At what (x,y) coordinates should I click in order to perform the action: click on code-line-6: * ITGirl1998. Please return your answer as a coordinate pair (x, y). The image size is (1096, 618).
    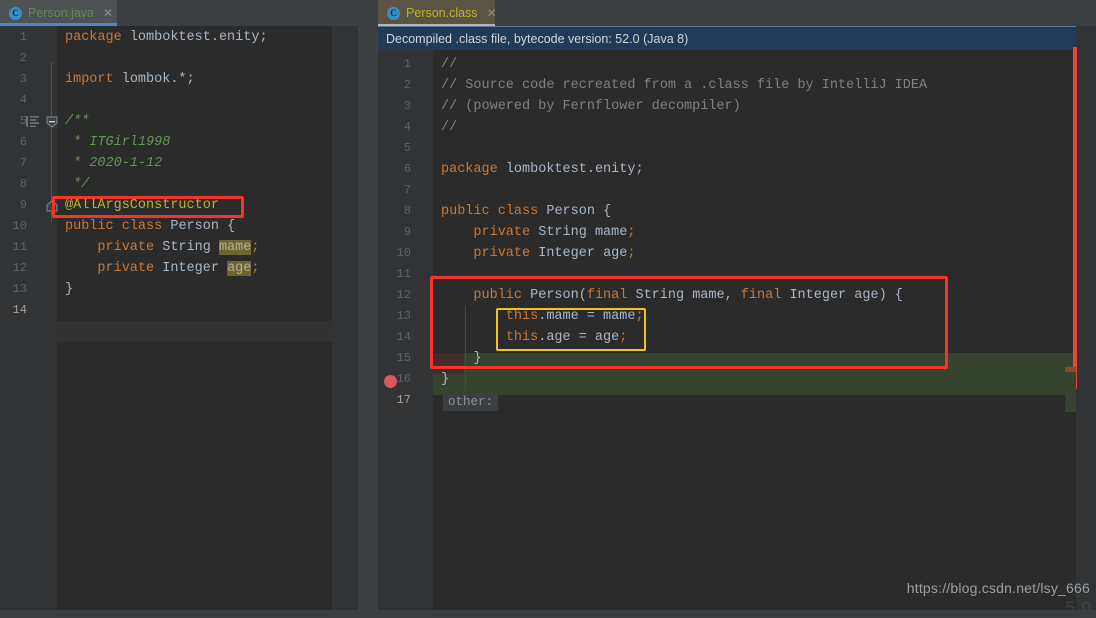
    Looking at the image, I should click on (118, 142).